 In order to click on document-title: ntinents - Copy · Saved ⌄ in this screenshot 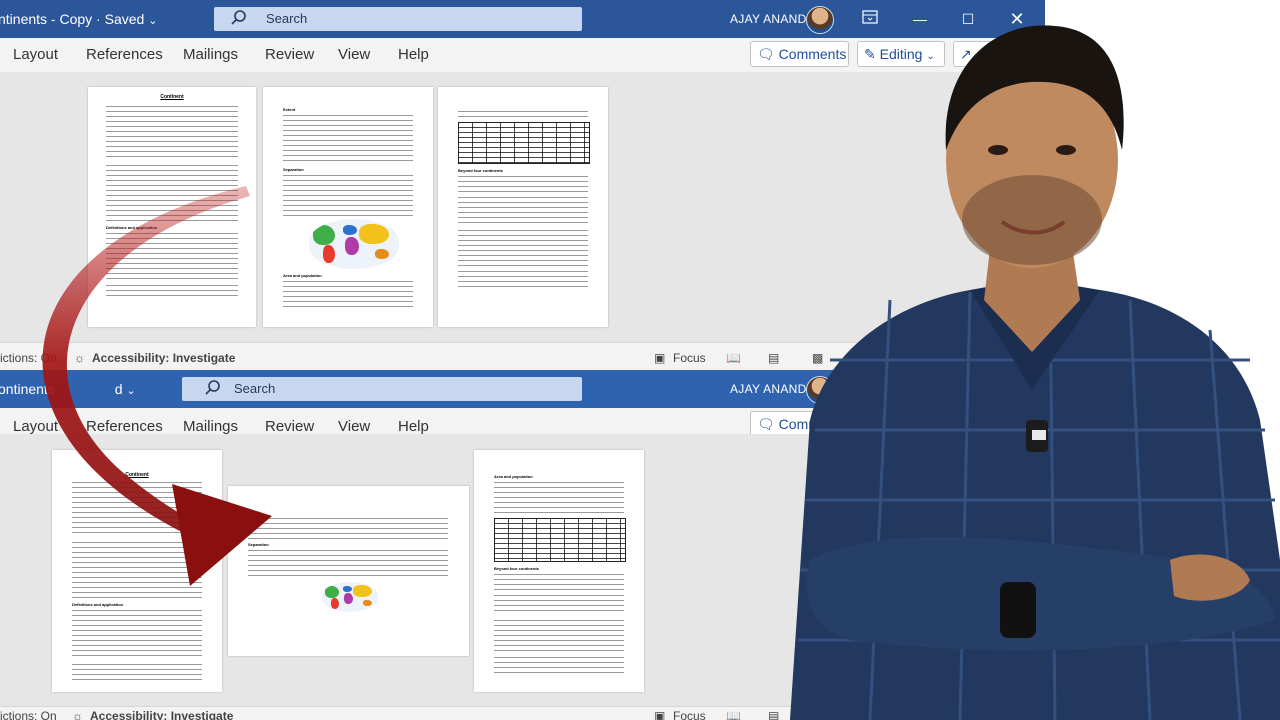, I will do `click(79, 19)`.